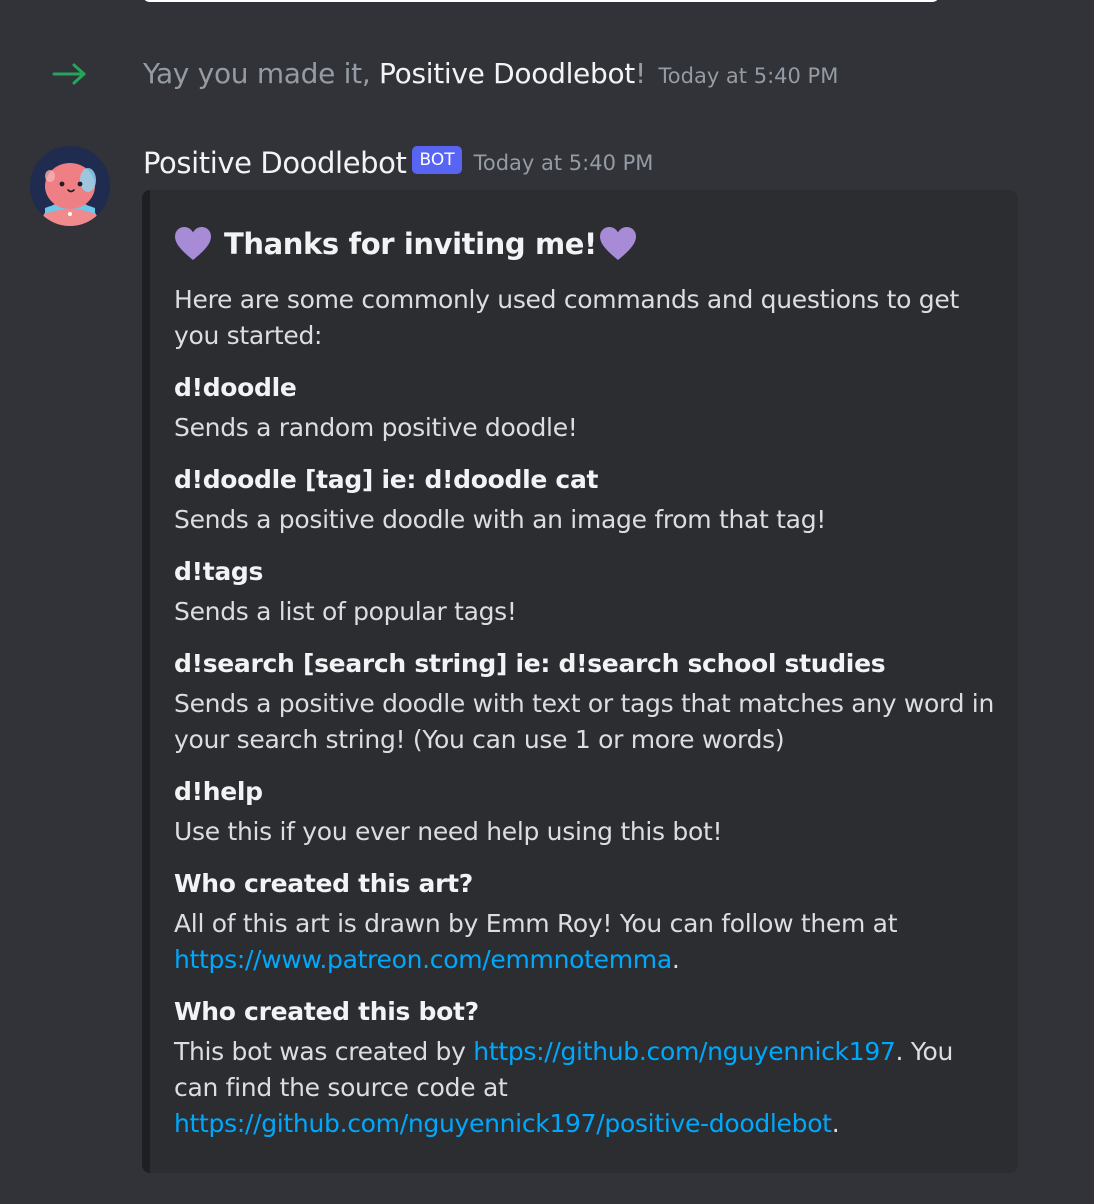 Image resolution: width=1094 pixels, height=1204 pixels. What do you see at coordinates (684, 1051) in the screenshot?
I see `github-profile-link: https://github.com/nguyennick197` at bounding box center [684, 1051].